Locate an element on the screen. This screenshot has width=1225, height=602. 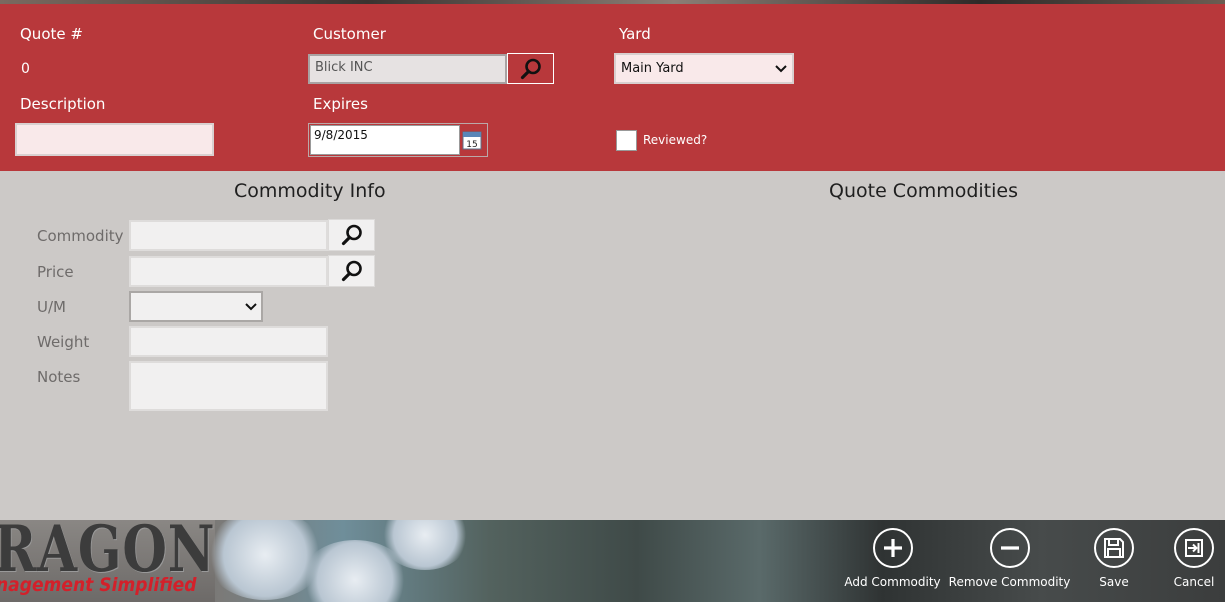
yard-select: Main Yard is located at coordinates (704, 68).